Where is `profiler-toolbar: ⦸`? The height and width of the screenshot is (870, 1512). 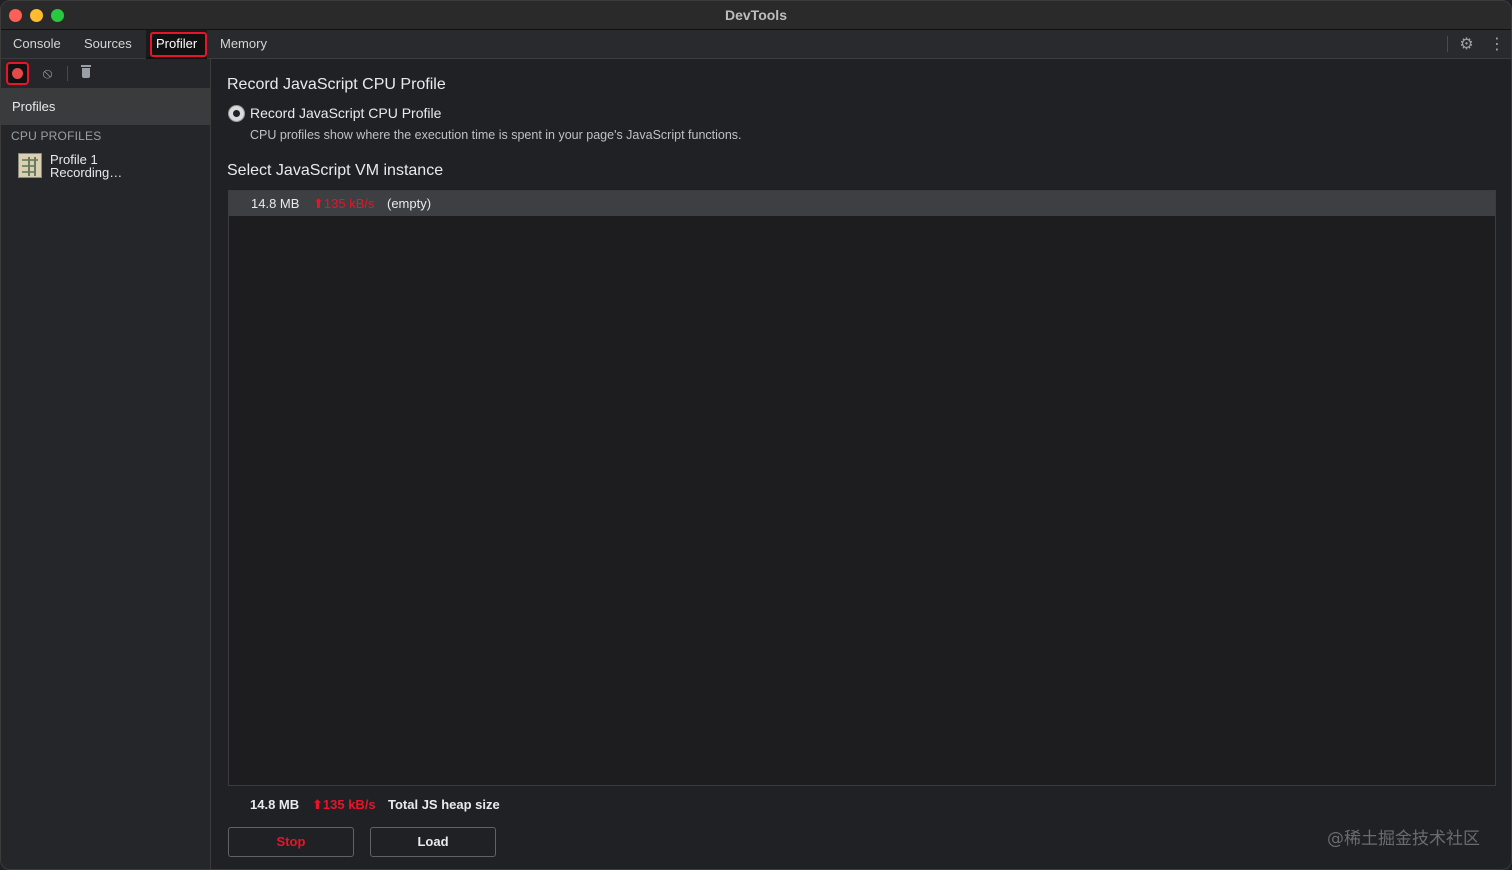 profiler-toolbar: ⦸ is located at coordinates (106, 73).